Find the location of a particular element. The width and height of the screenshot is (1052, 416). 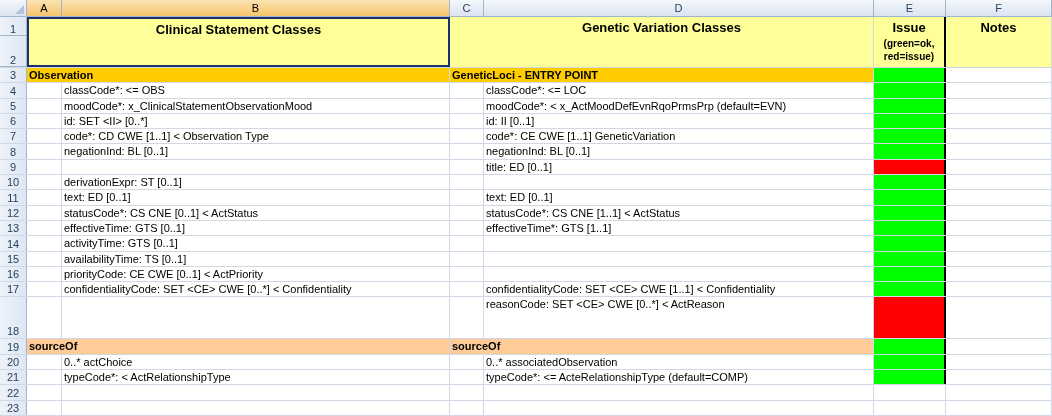

table-cell: 0..* actChoice is located at coordinates (98, 361).